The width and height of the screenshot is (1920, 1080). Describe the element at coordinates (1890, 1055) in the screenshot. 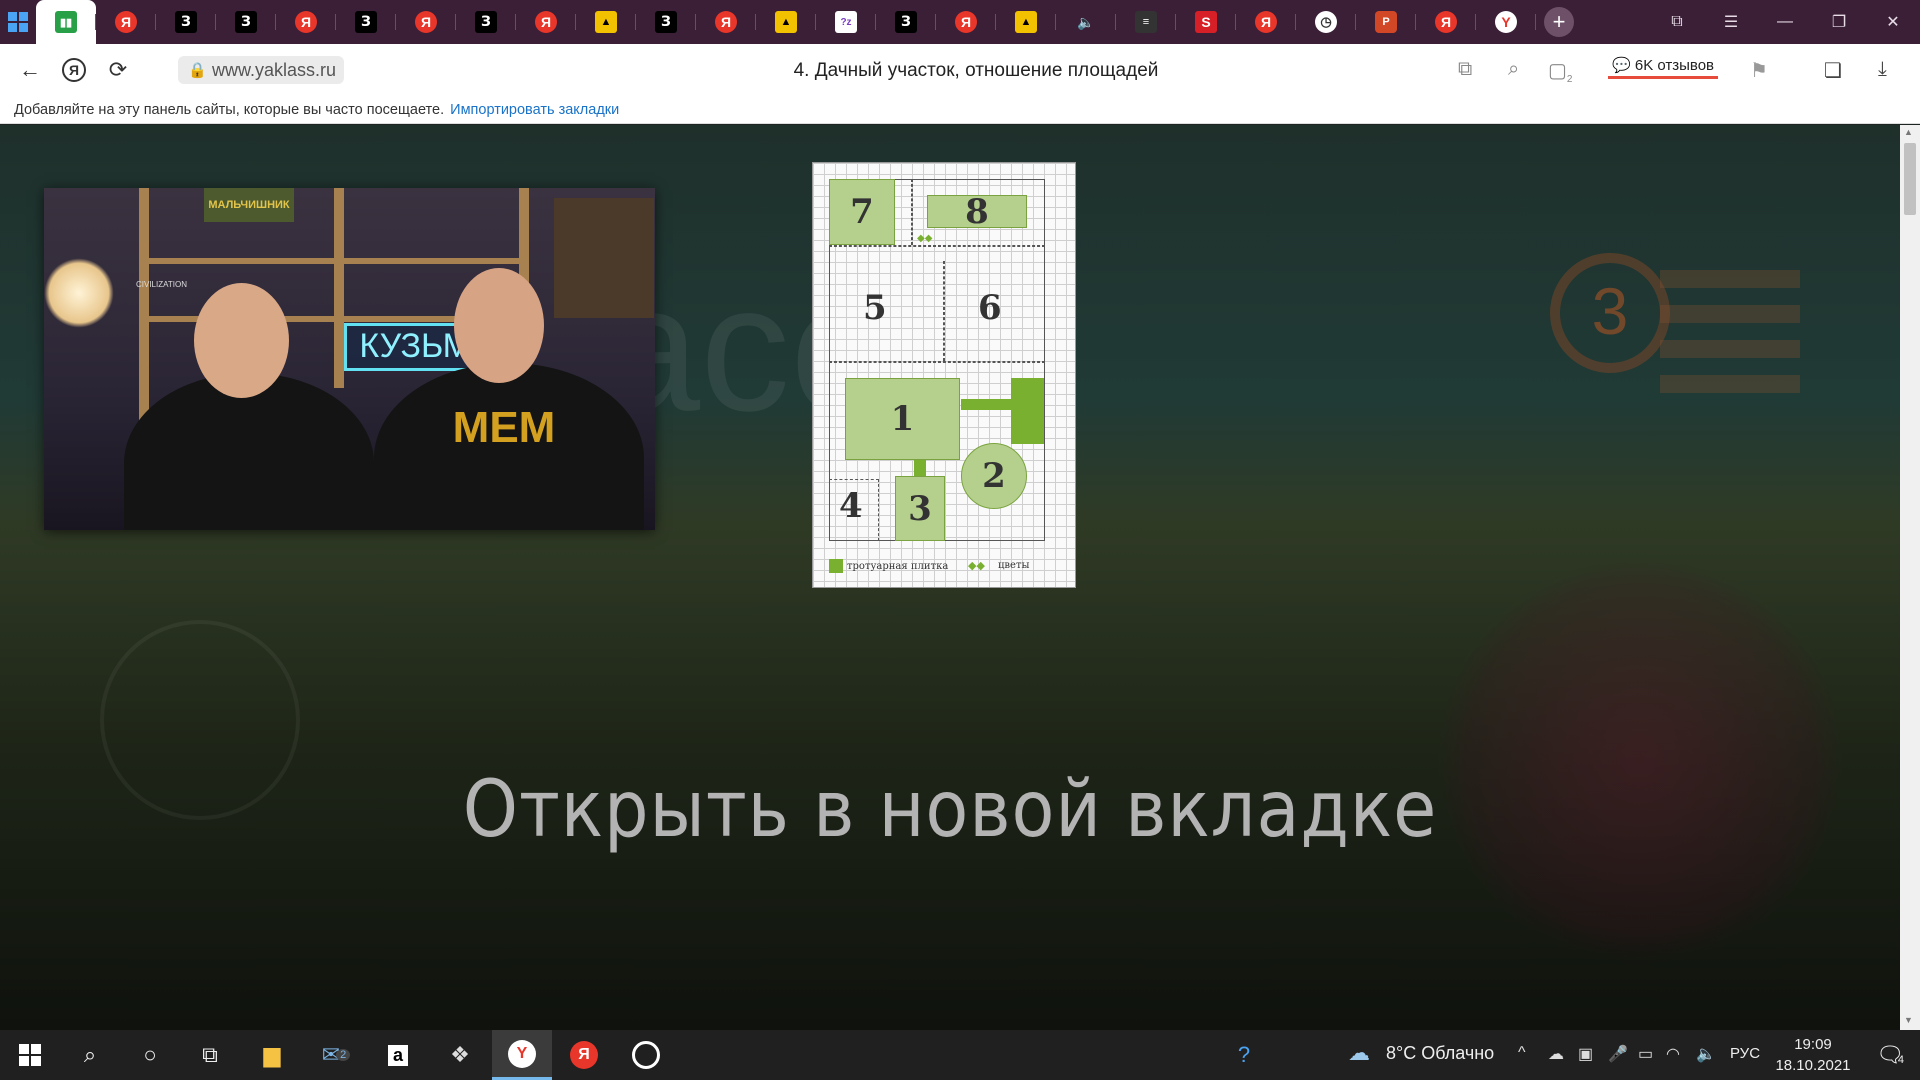

I see `notifications-icon: 🗨 4` at that location.